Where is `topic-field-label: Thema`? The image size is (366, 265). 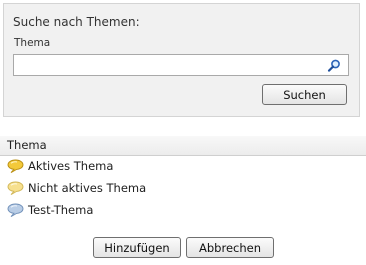
topic-field-label: Thema is located at coordinates (32, 43).